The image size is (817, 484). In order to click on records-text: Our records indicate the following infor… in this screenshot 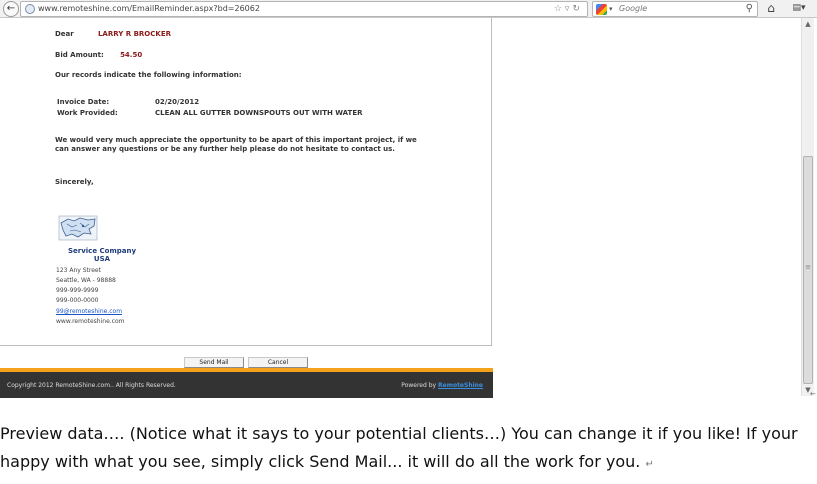, I will do `click(148, 75)`.